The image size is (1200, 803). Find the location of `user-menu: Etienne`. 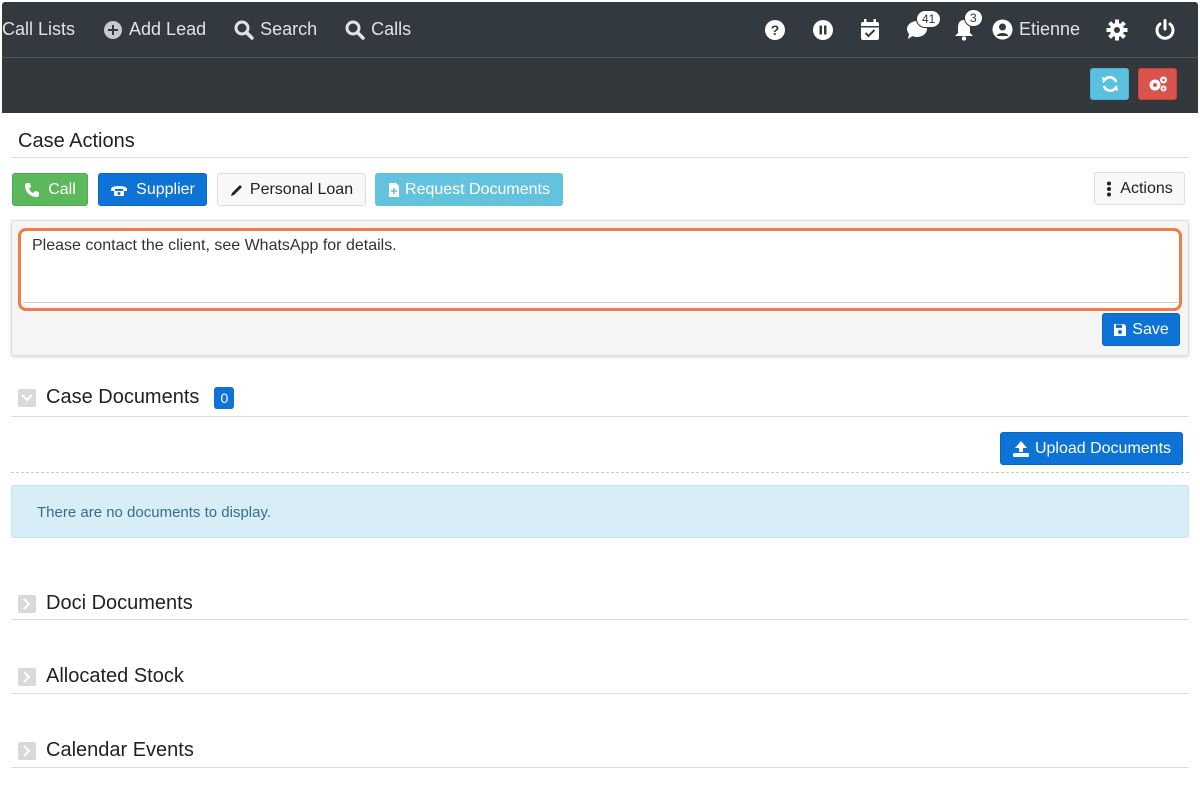

user-menu: Etienne is located at coordinates (1036, 29).